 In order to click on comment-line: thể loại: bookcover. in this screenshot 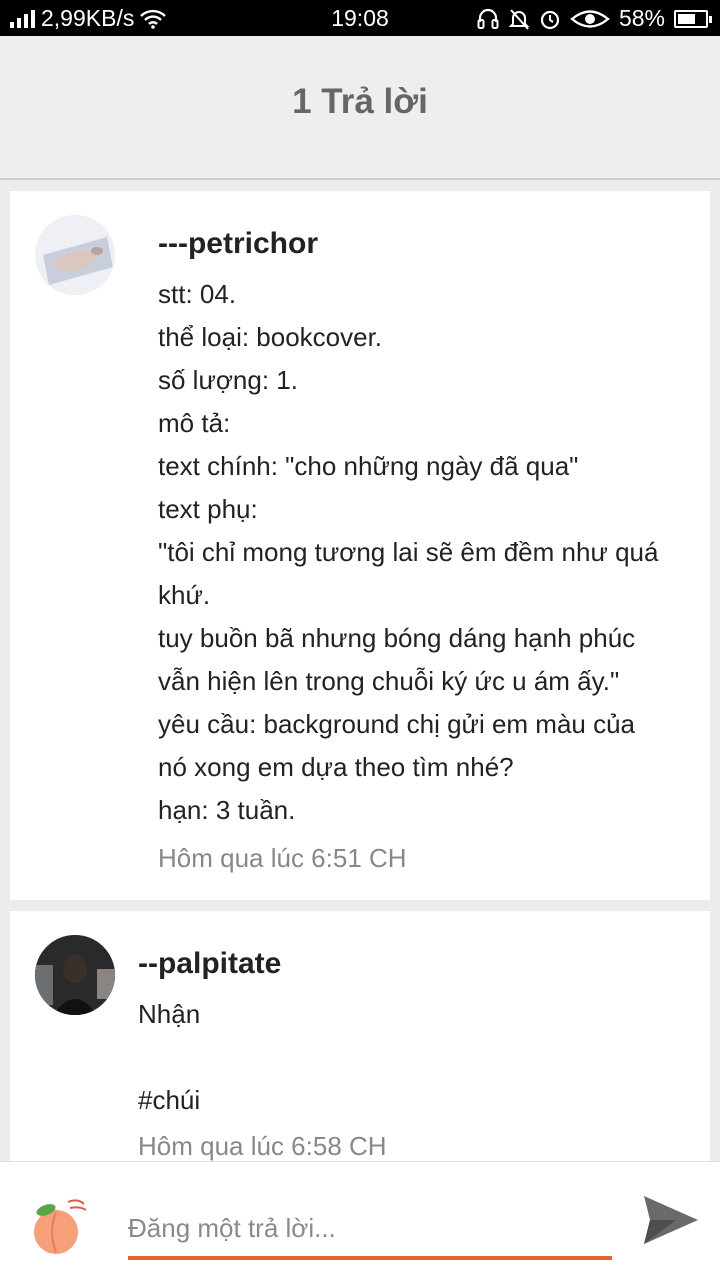, I will do `click(270, 337)`.